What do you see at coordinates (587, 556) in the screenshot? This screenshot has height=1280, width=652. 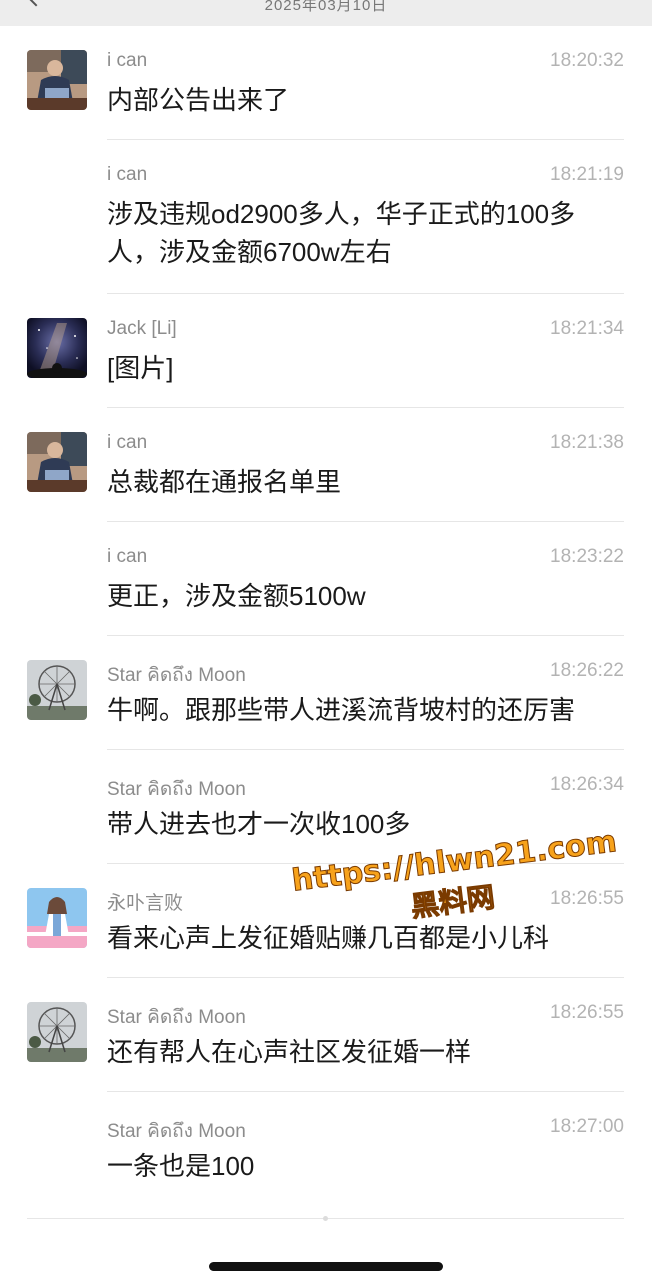 I see `message-time: 18:23:22` at bounding box center [587, 556].